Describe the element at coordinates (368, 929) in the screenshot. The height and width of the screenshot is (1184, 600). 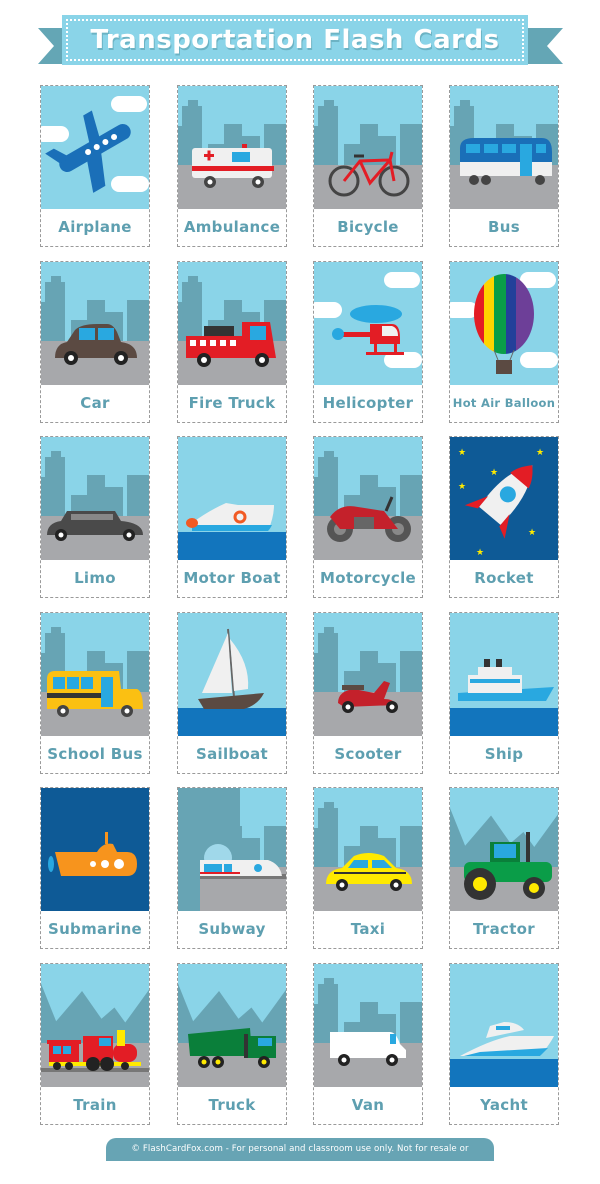
I see `card-label: Taxi` at that location.